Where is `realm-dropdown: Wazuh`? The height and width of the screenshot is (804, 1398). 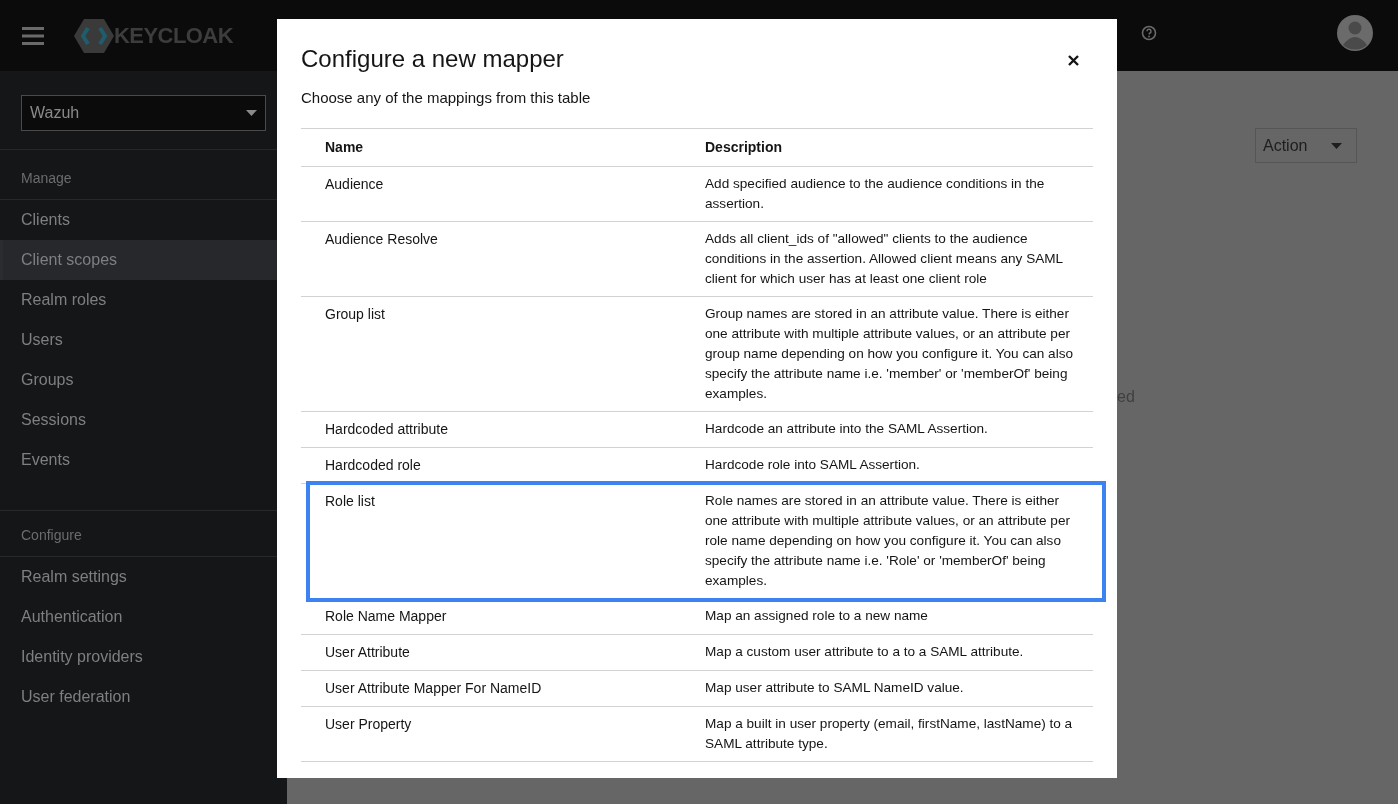
realm-dropdown: Wazuh is located at coordinates (143, 113).